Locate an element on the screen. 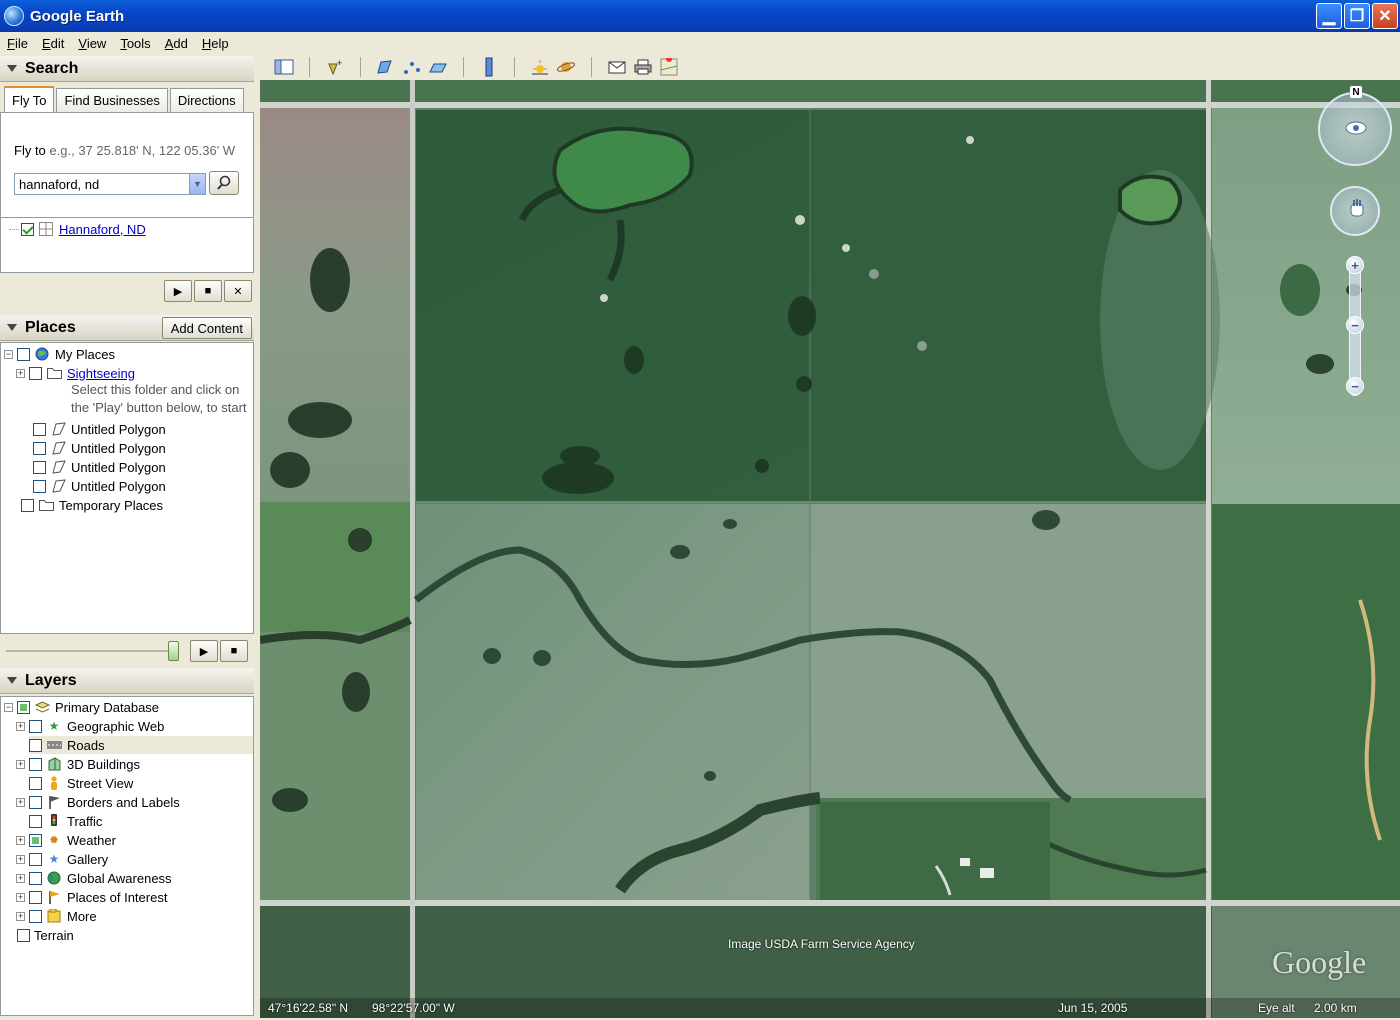  eye-icon is located at coordinates (1356, 128).